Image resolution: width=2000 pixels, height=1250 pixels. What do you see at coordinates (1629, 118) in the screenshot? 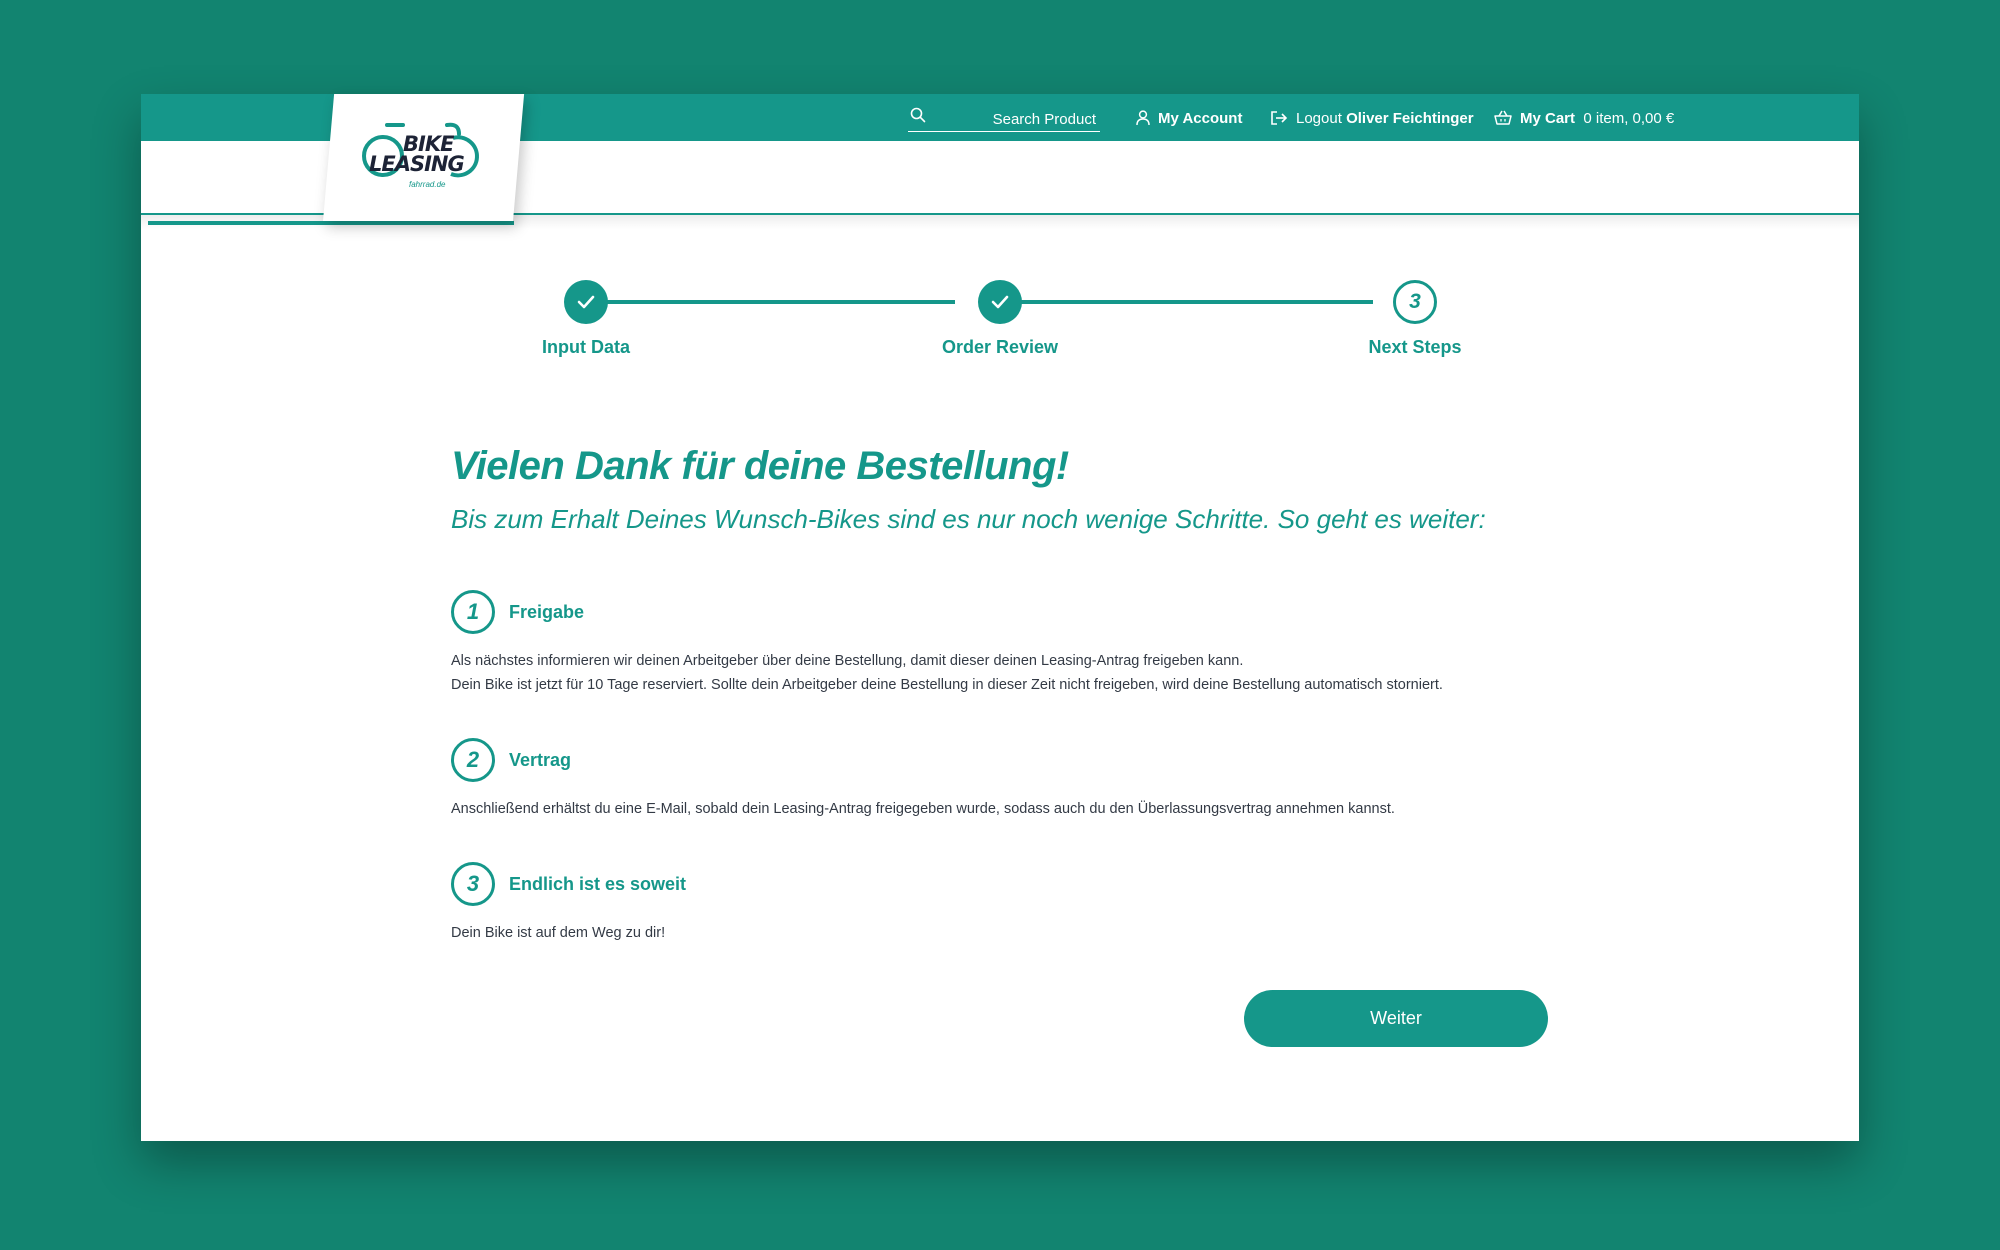
I see `cart-summary: 0 item, 0,00 €` at bounding box center [1629, 118].